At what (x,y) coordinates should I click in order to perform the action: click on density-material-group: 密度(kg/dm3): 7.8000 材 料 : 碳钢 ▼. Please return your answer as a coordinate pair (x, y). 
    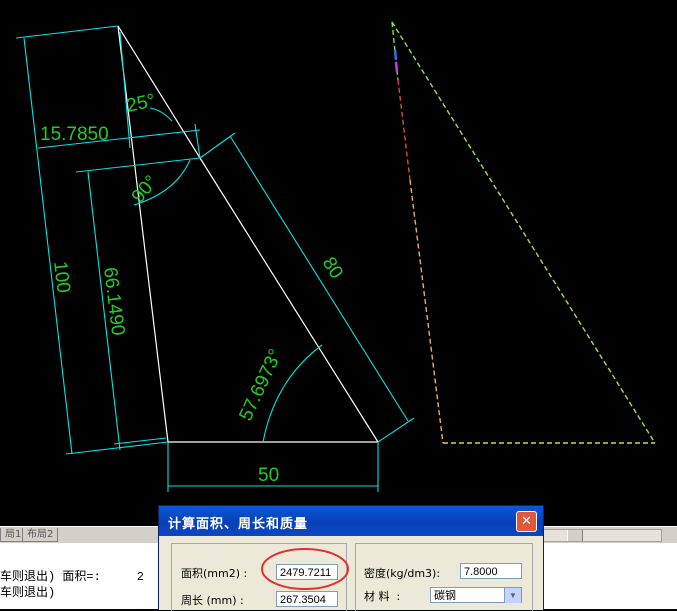
    Looking at the image, I should click on (444, 577).